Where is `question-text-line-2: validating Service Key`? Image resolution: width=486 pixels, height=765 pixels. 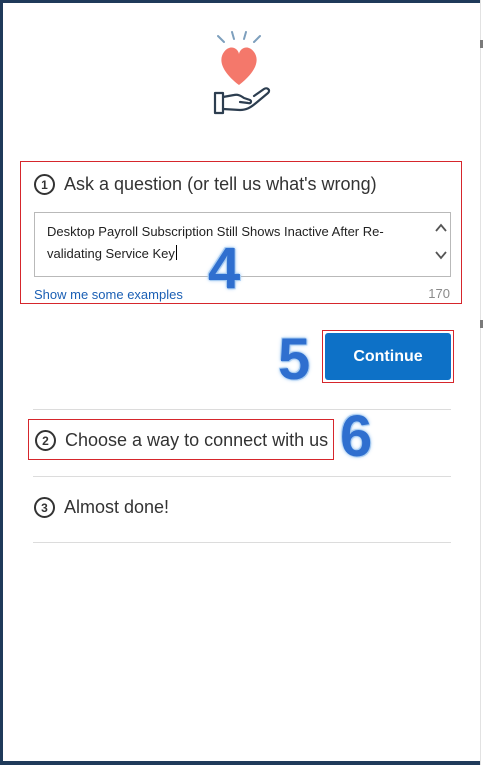 question-text-line-2: validating Service Key is located at coordinates (111, 253).